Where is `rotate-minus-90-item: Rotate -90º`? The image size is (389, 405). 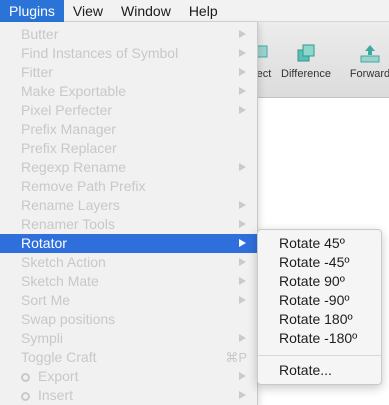 rotate-minus-90-item: Rotate -90º is located at coordinates (319, 300).